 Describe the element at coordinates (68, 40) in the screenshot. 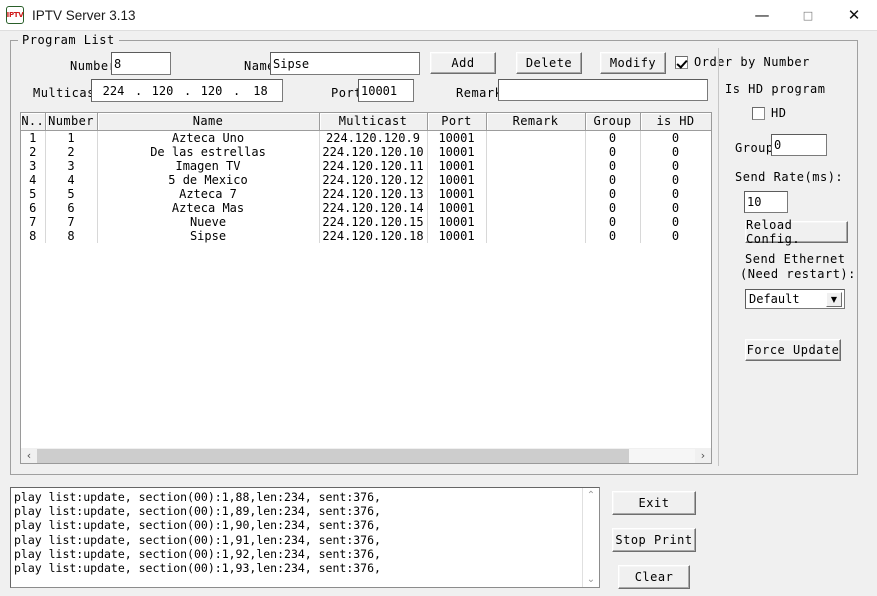

I see `program-list-title: Program List` at that location.